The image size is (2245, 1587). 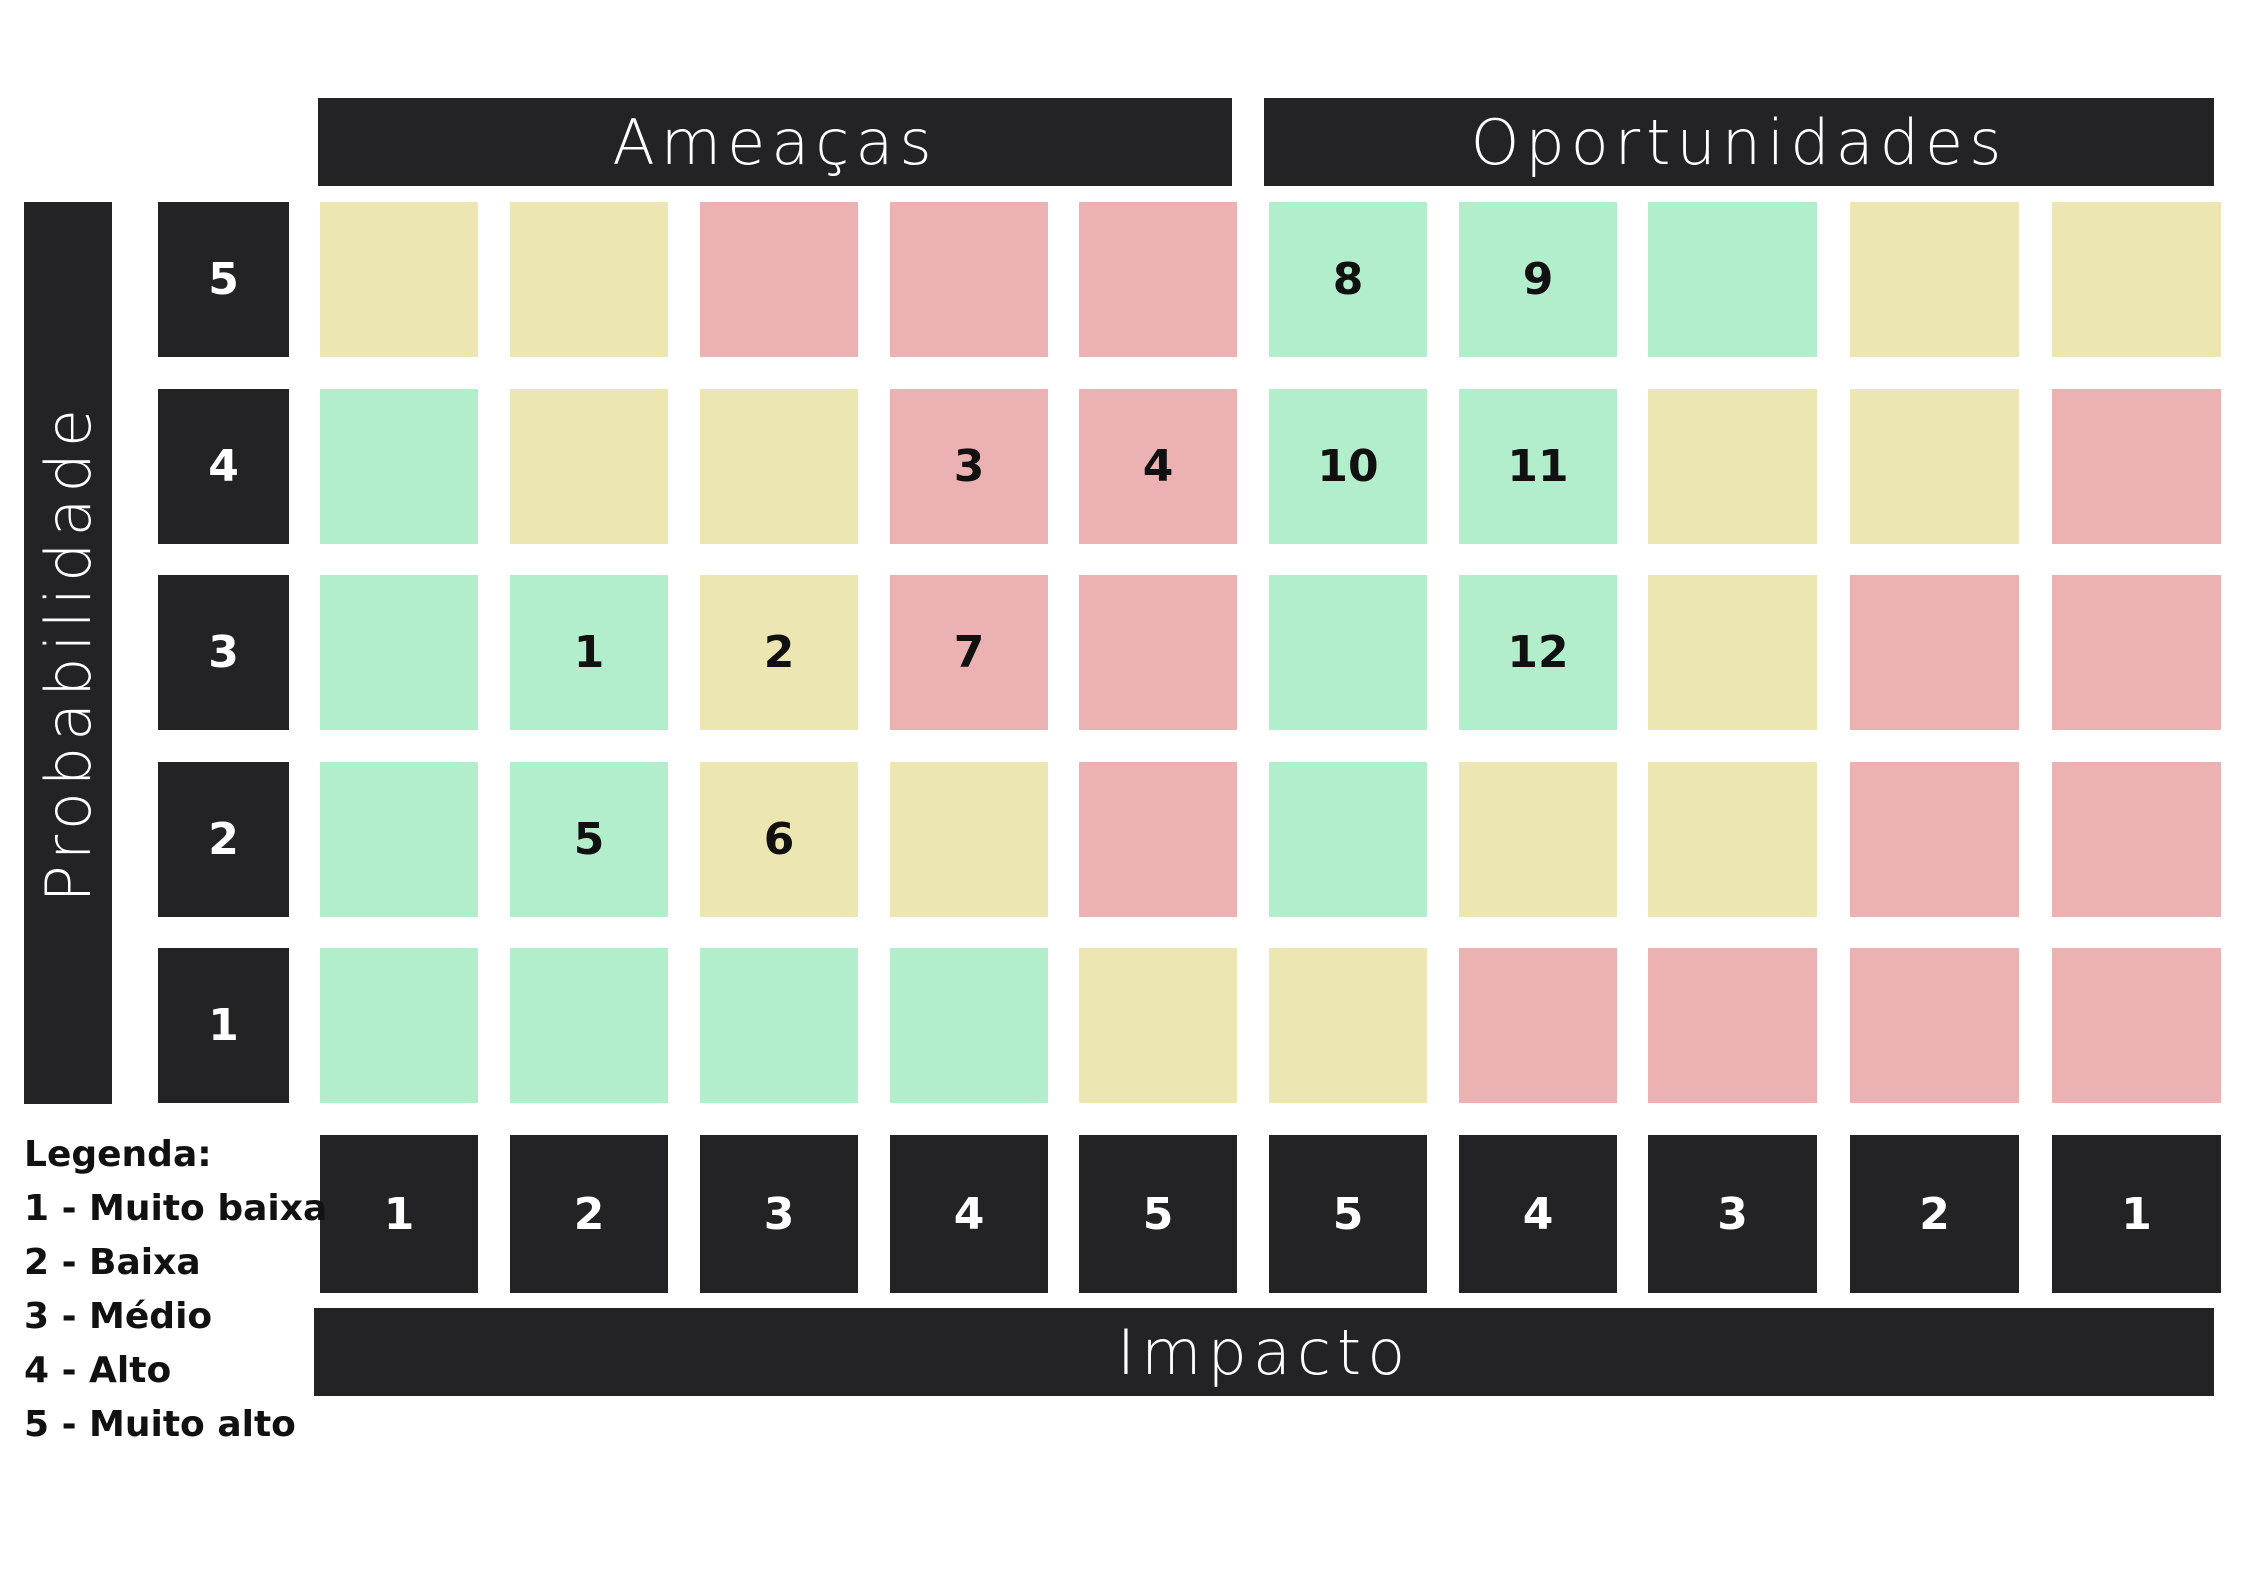 What do you see at coordinates (969, 652) in the screenshot?
I see `matrix-cell: 7` at bounding box center [969, 652].